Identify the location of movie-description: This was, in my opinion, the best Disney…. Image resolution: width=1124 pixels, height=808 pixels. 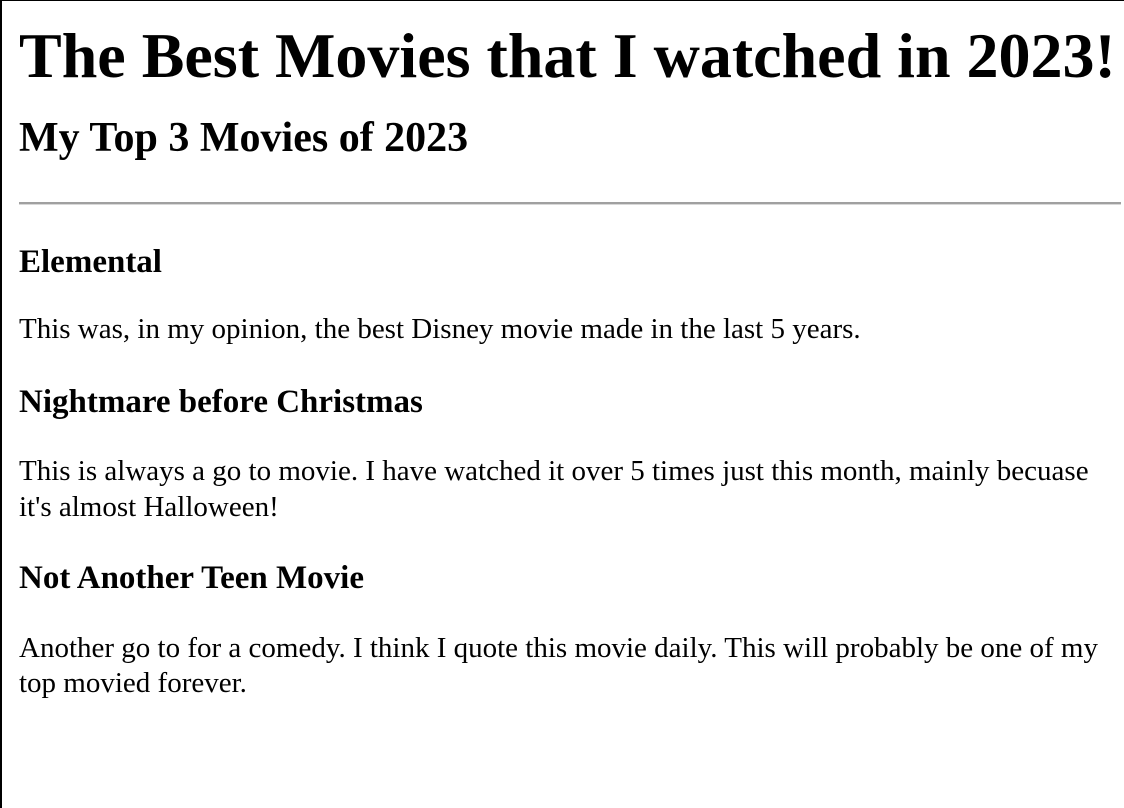
(440, 329).